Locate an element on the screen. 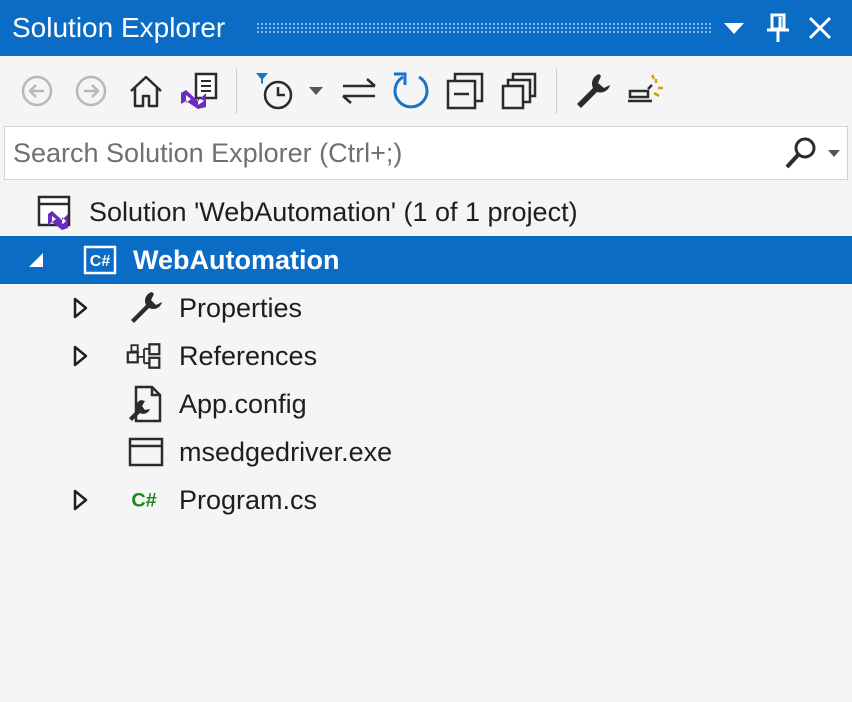 The image size is (852, 702). back-button is located at coordinates (37, 91).